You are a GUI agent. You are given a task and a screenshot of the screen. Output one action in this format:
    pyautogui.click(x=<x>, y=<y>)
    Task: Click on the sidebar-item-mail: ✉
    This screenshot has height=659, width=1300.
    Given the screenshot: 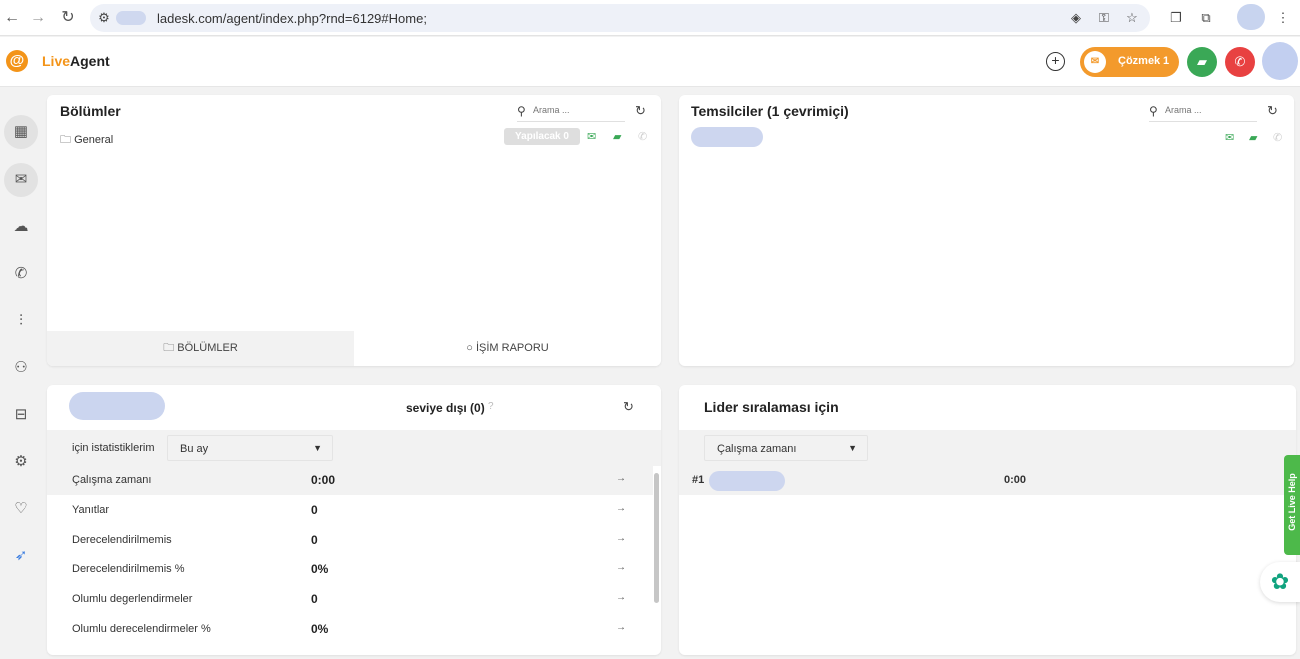 What is the action you would take?
    pyautogui.click(x=21, y=180)
    